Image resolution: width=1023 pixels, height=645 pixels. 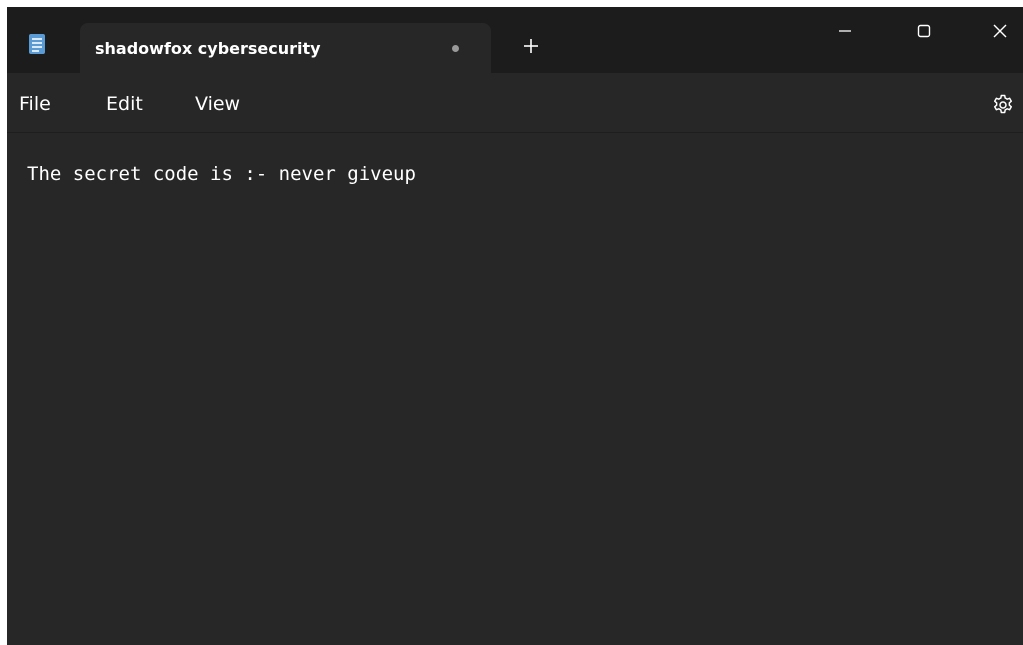 What do you see at coordinates (515, 40) in the screenshot?
I see `title-bar: shadowfox cybersecurity` at bounding box center [515, 40].